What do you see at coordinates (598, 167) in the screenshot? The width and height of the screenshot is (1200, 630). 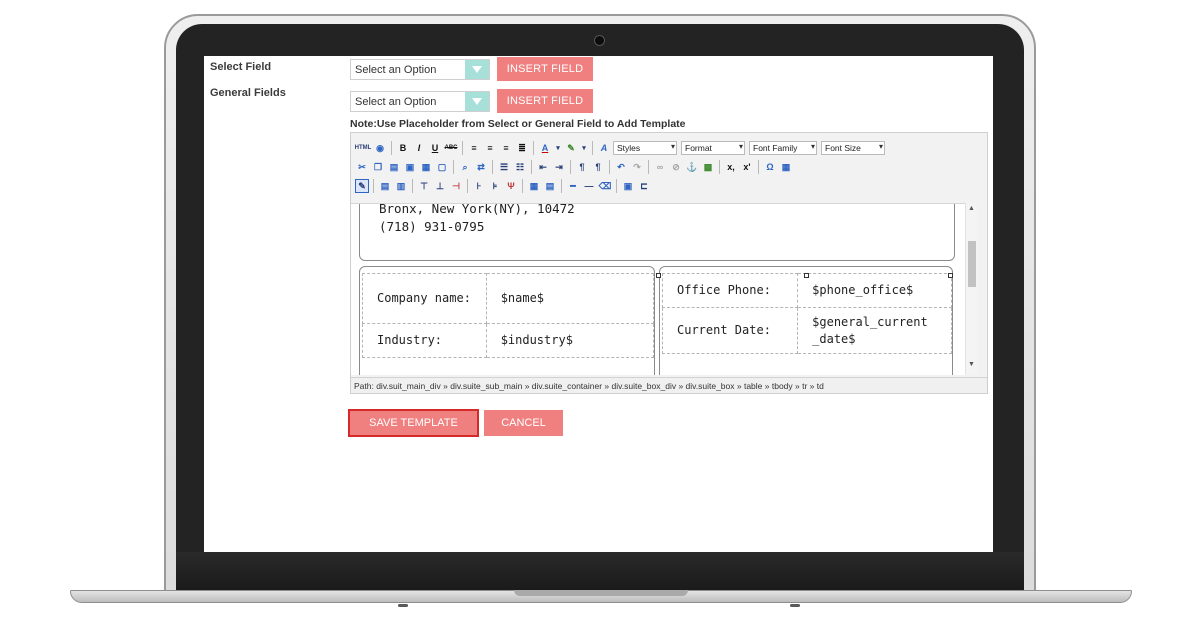 I see `rtl-icon: ¶` at bounding box center [598, 167].